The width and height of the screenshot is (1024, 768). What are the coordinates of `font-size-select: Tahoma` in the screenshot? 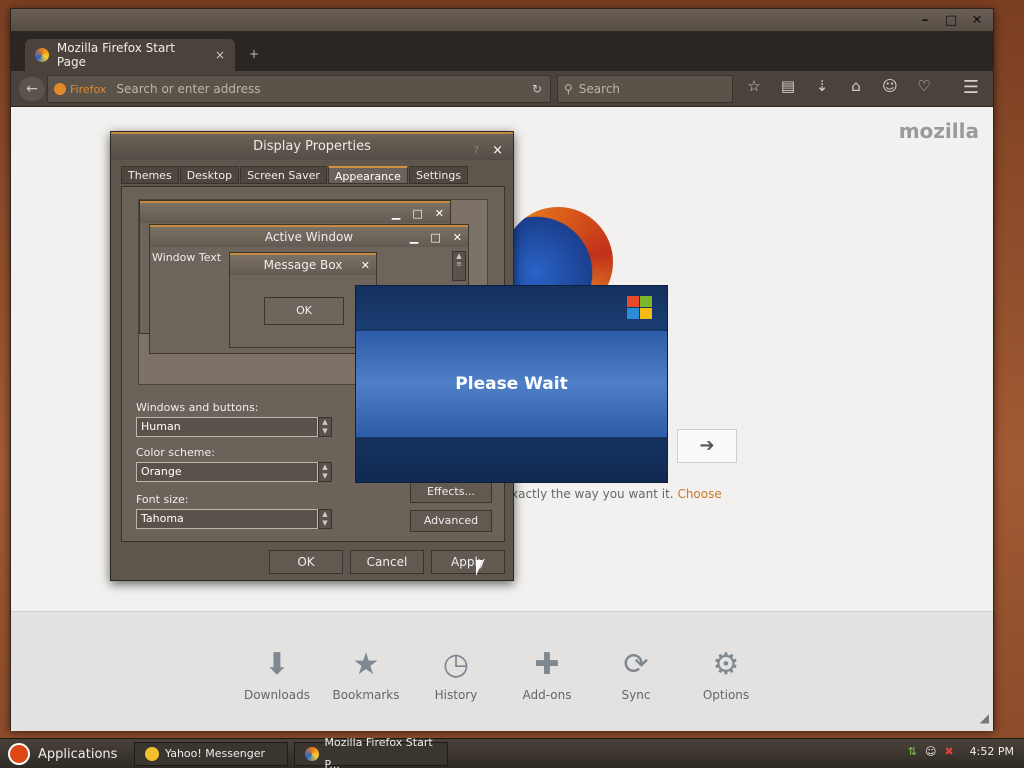 It's located at (227, 519).